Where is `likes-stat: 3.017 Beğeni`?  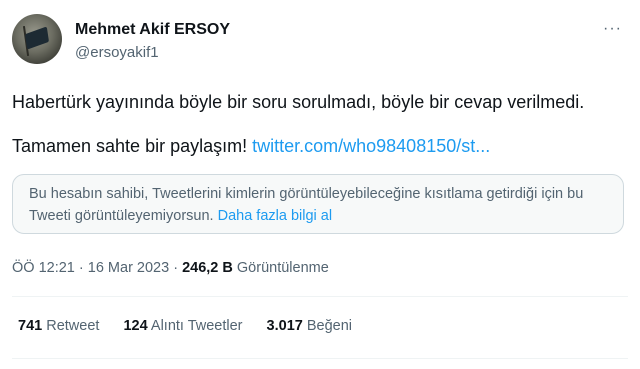 likes-stat: 3.017 Beğeni is located at coordinates (309, 326).